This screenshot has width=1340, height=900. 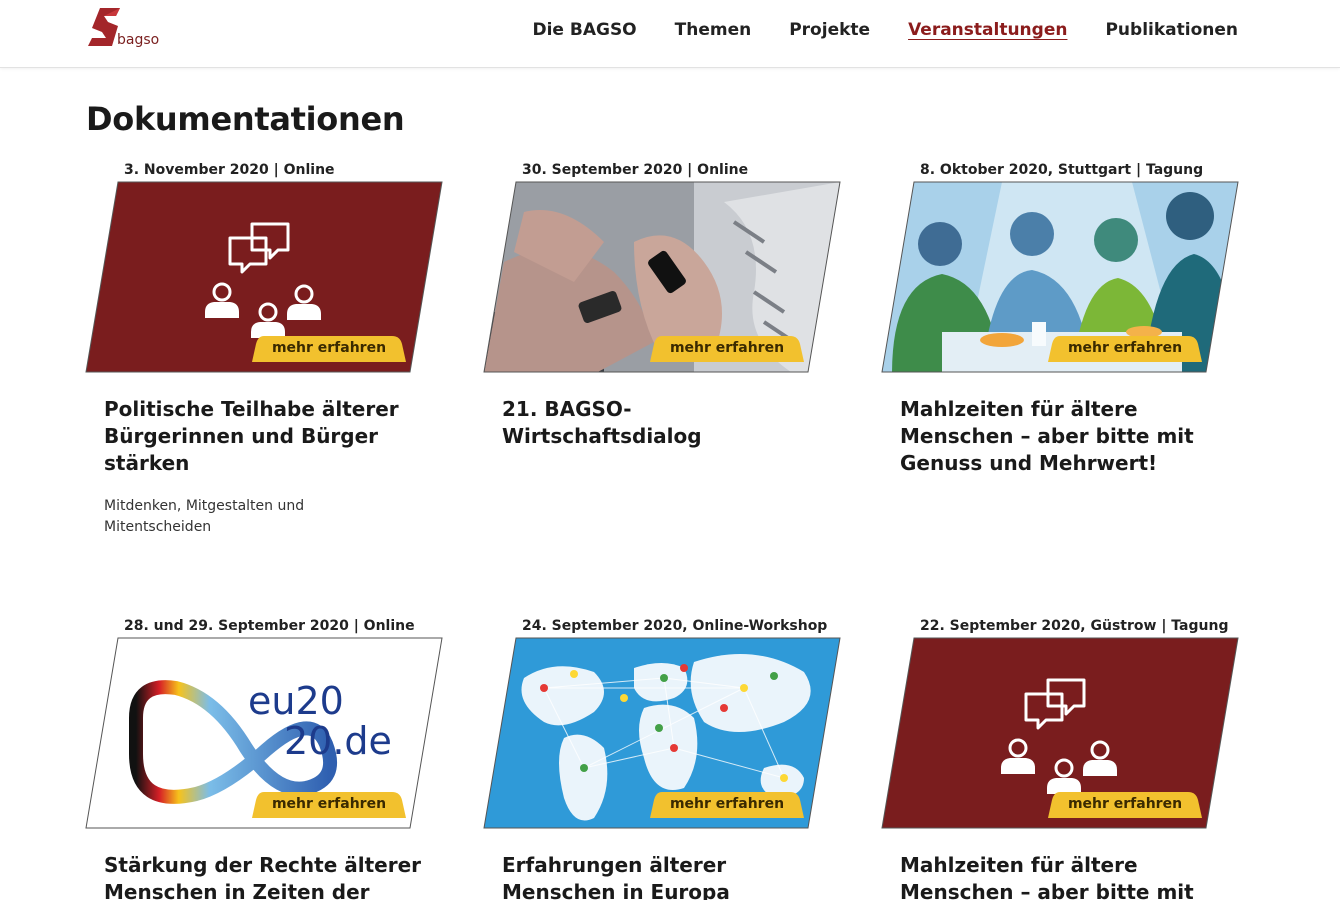 What do you see at coordinates (662, 423) in the screenshot?
I see `event-title: 21. BAGSO-Wirtschaftsdialog` at bounding box center [662, 423].